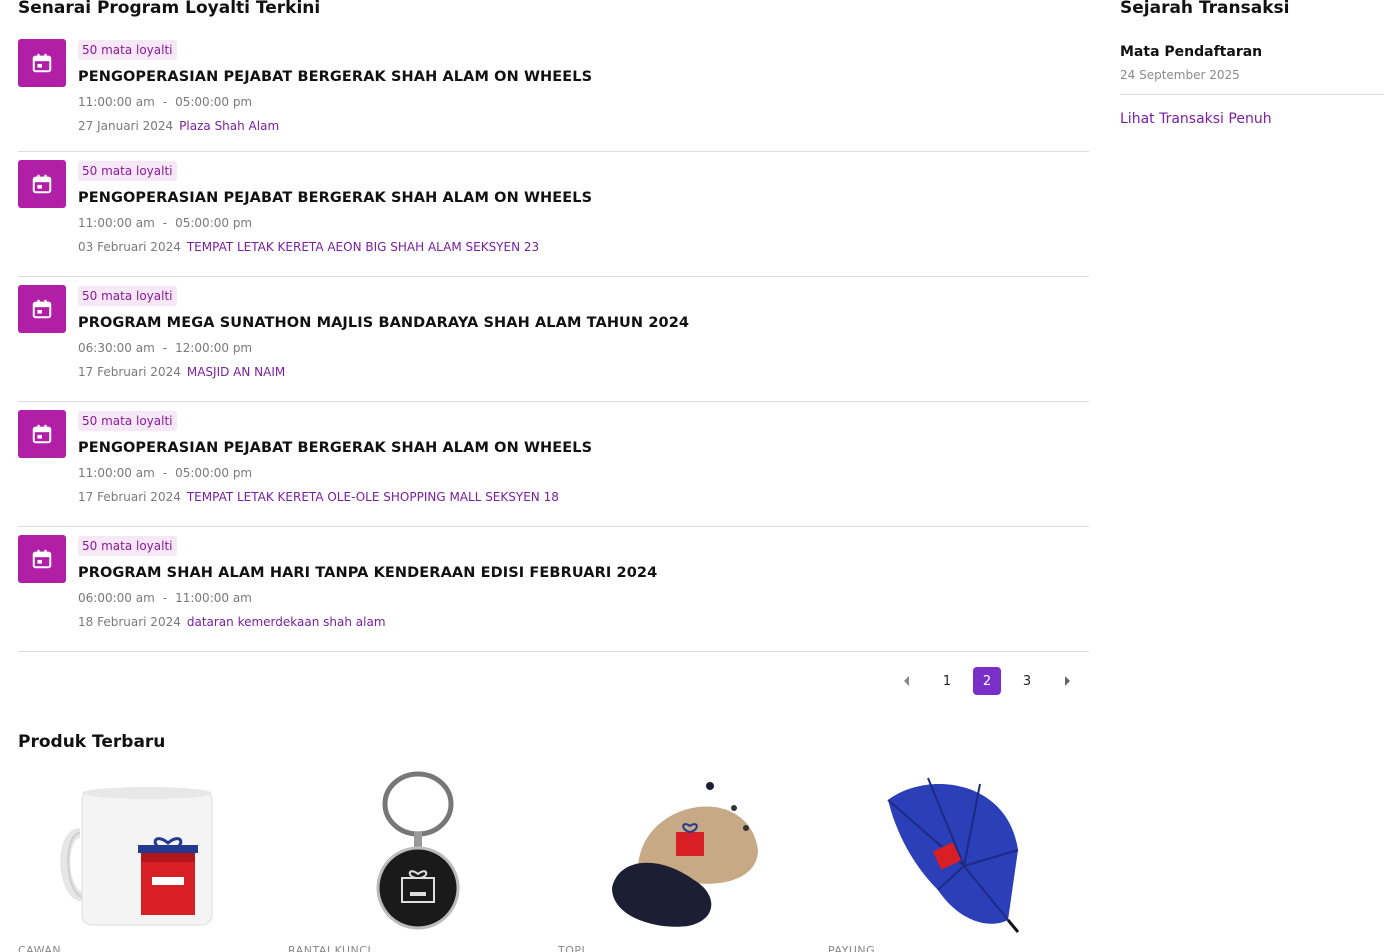  Describe the element at coordinates (129, 622) in the screenshot. I see `program-date: 18 Februari 2024` at that location.